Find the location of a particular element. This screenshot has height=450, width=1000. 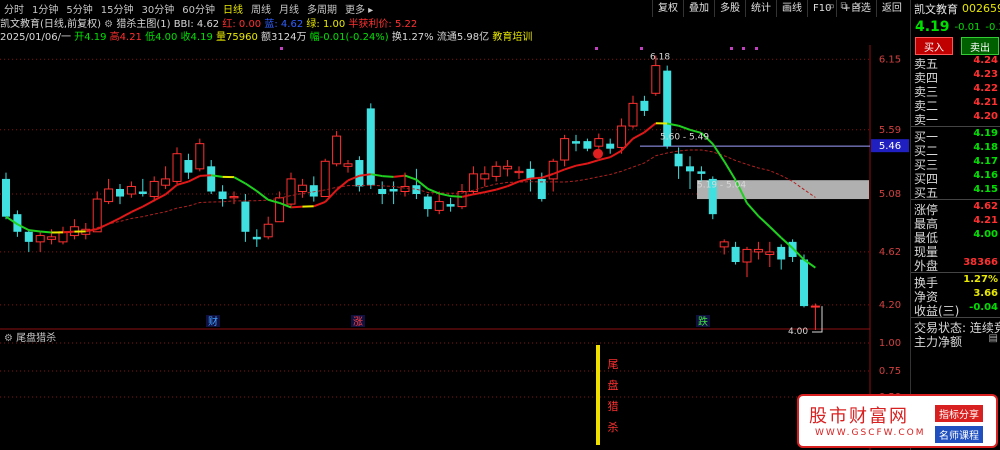

quote-row-value: 4.24 is located at coordinates (985, 60).